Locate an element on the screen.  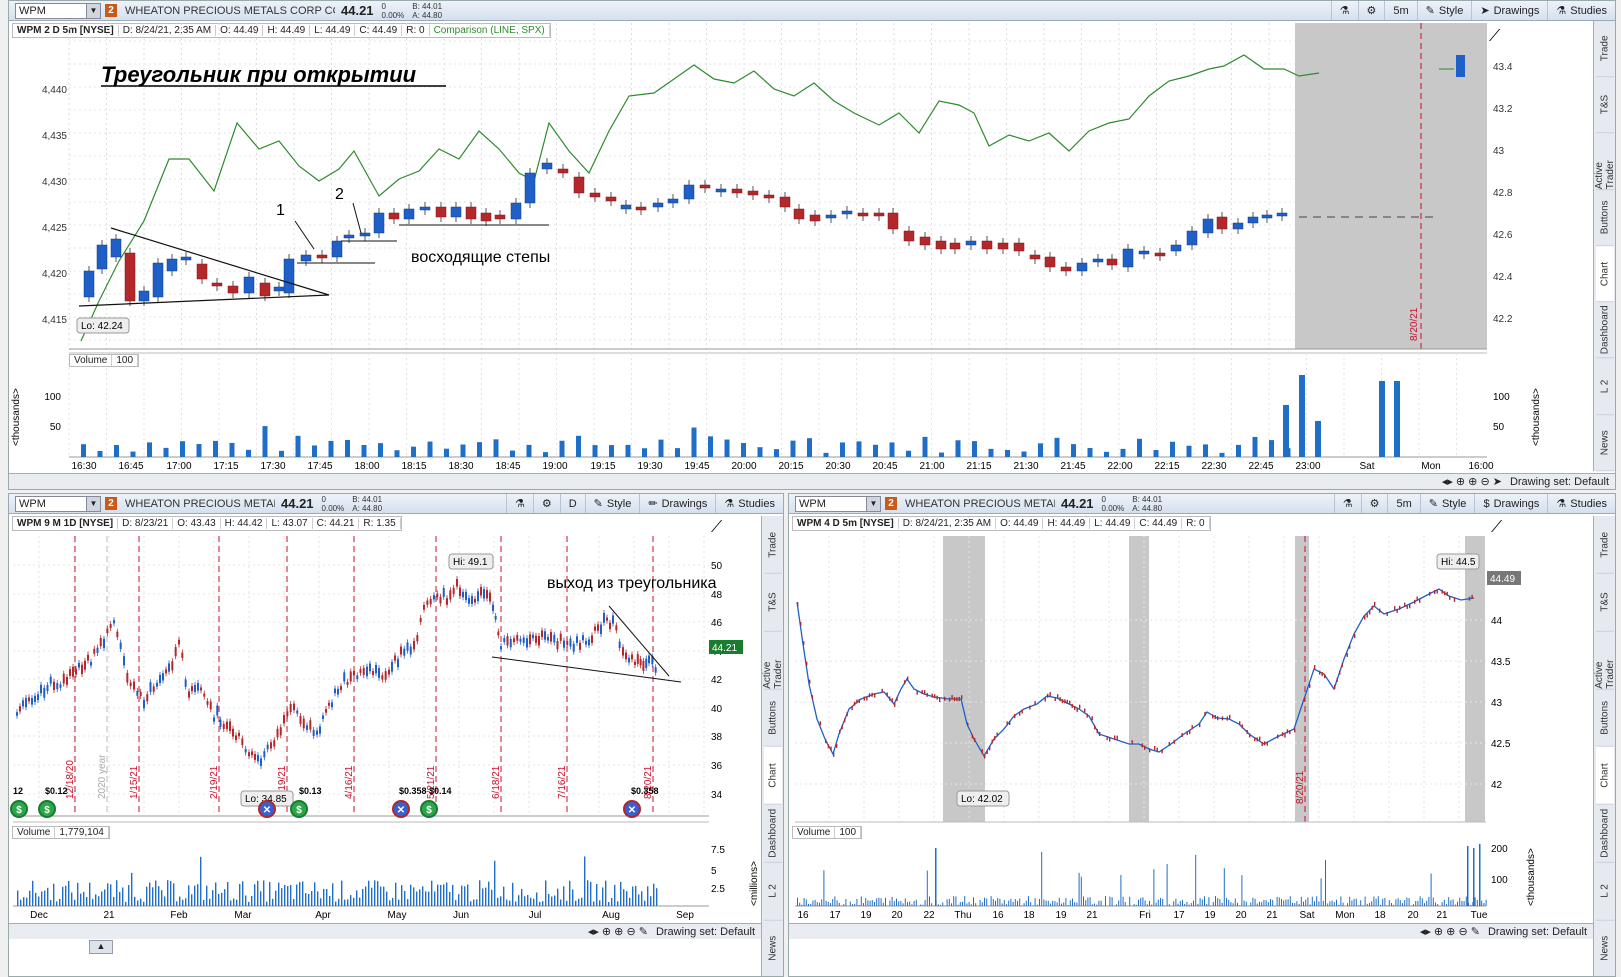
chart-footer: ◂▸ ⊕ ⊕ ⊖ ✎ Drawing set: Default is located at coordinates (1191, 931).